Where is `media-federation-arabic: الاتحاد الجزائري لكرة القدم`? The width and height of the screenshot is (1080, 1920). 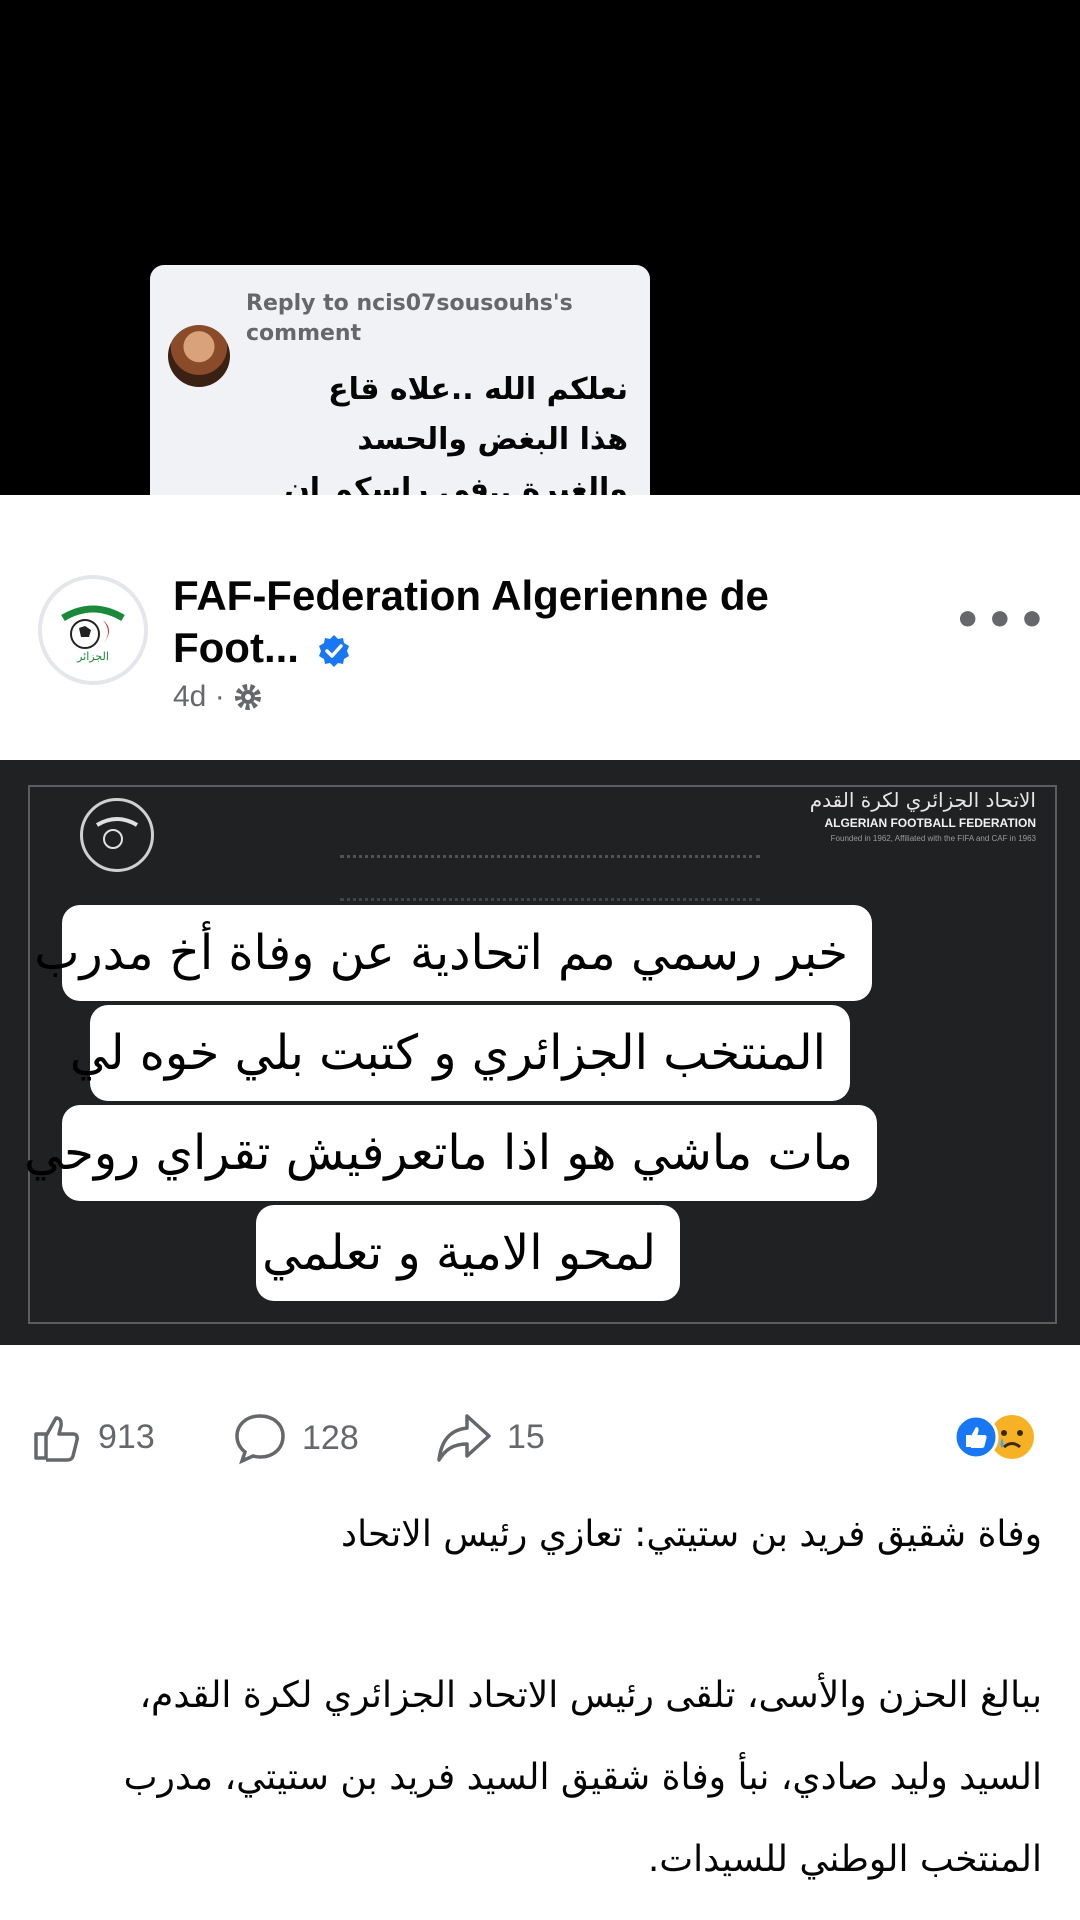
media-federation-arabic: الاتحاد الجزائري لكرة القدم is located at coordinates (922, 800).